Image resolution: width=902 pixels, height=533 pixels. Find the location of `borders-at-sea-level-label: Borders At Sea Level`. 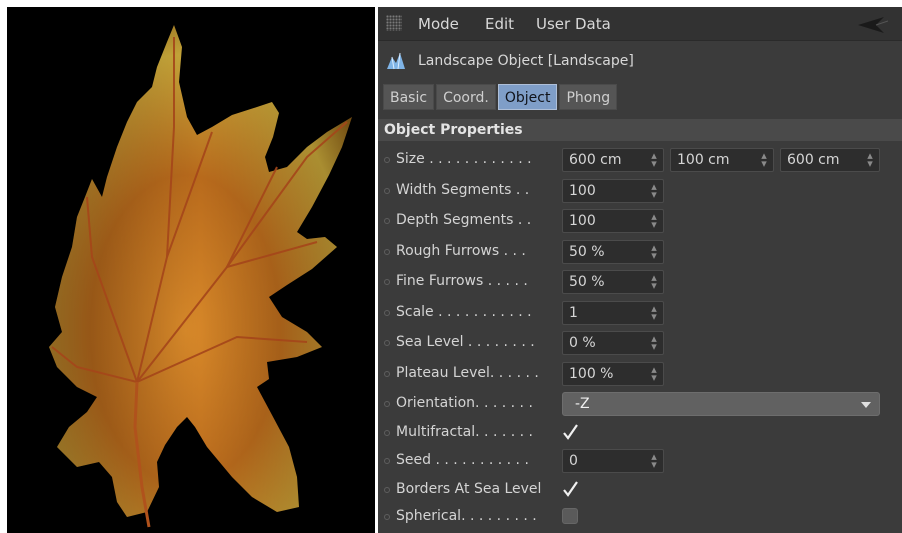

borders-at-sea-level-label: Borders At Sea Level is located at coordinates (469, 489).